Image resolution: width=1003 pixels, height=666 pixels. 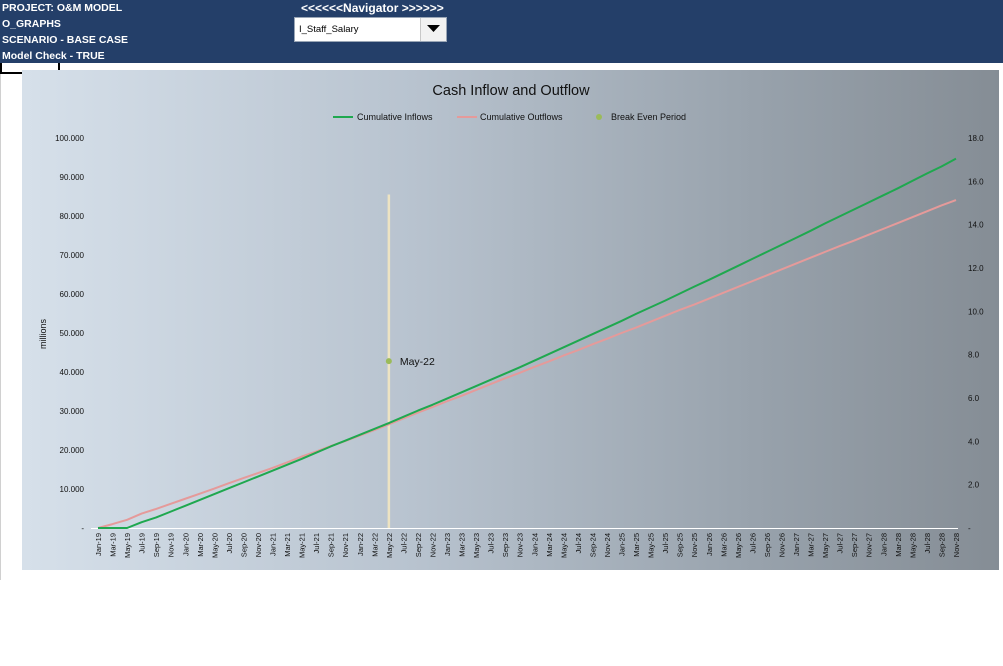 I want to click on x-tick-label: Jul-26, so click(x=752, y=543).